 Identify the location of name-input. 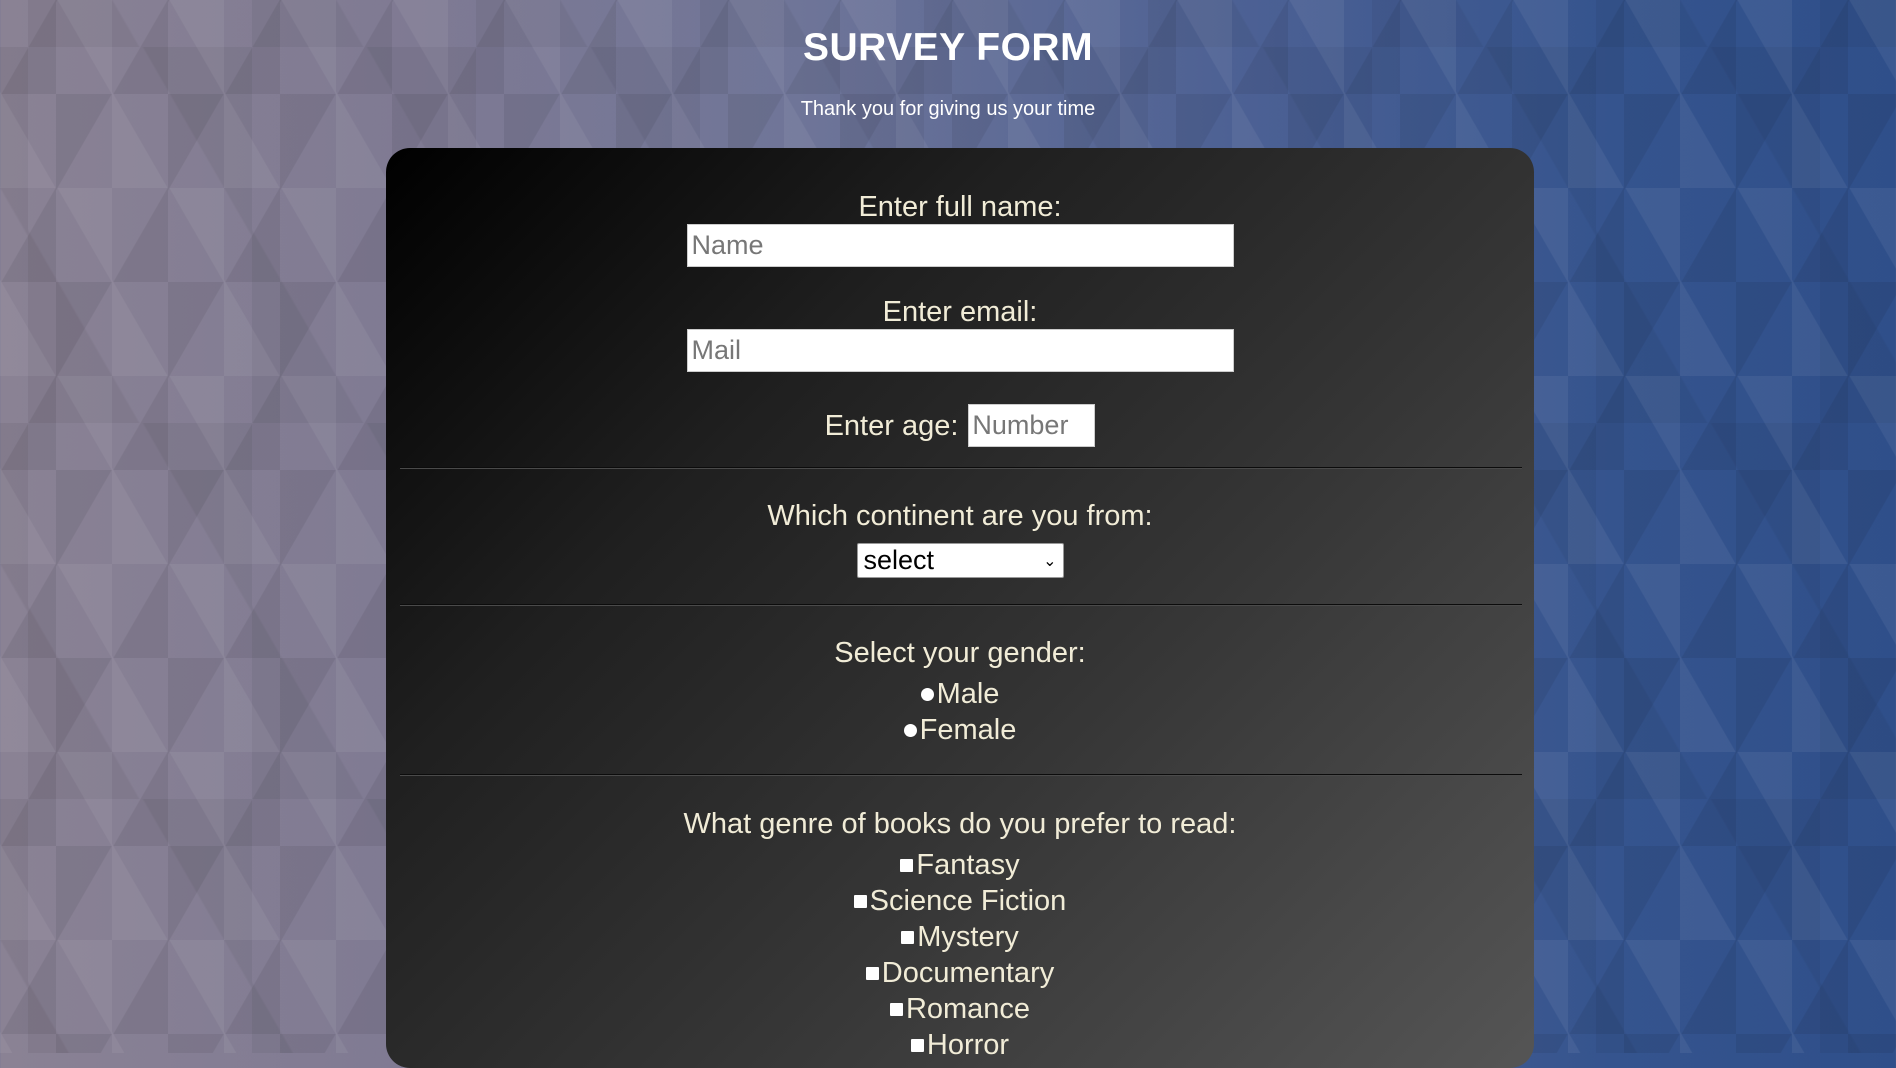
(960, 245).